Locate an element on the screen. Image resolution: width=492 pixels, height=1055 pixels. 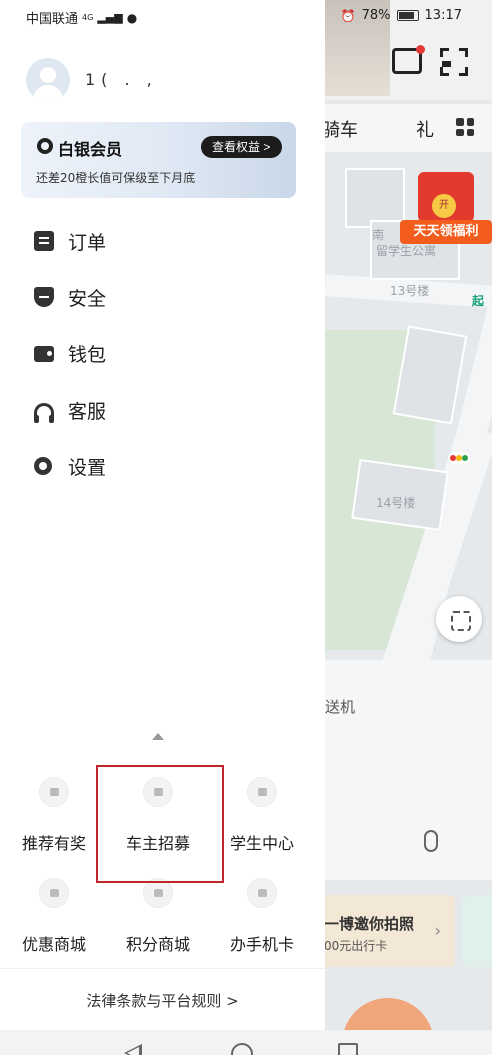
service-discount-mall: 优惠商城 is located at coordinates (54, 923).